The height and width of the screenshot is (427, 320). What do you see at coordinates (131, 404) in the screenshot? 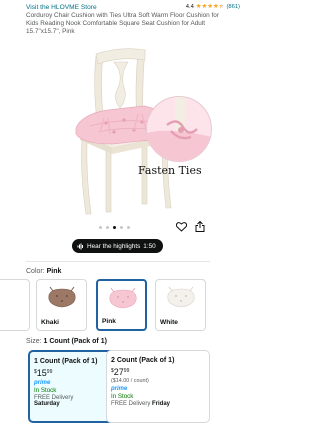
I see `delivery-prefix: FREE Delivery` at bounding box center [131, 404].